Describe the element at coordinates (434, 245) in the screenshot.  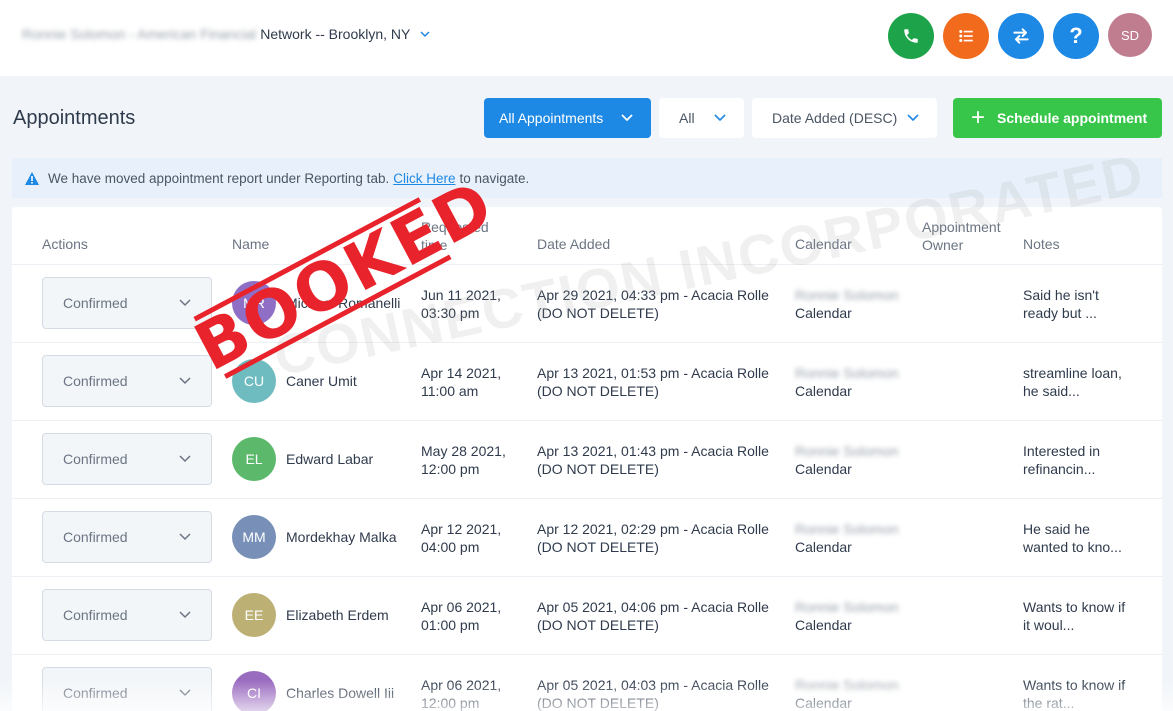
I see `requested-header-line2: time` at that location.